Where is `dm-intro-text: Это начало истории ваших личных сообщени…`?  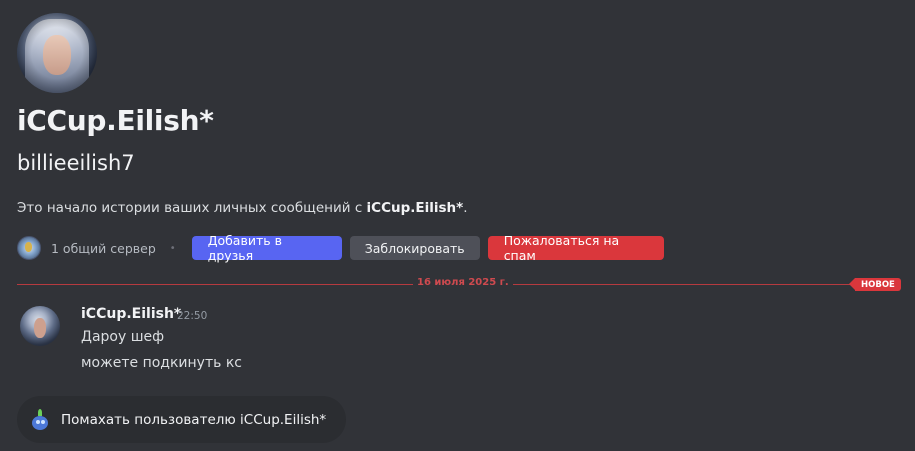 dm-intro-text: Это начало истории ваших личных сообщени… is located at coordinates (242, 208).